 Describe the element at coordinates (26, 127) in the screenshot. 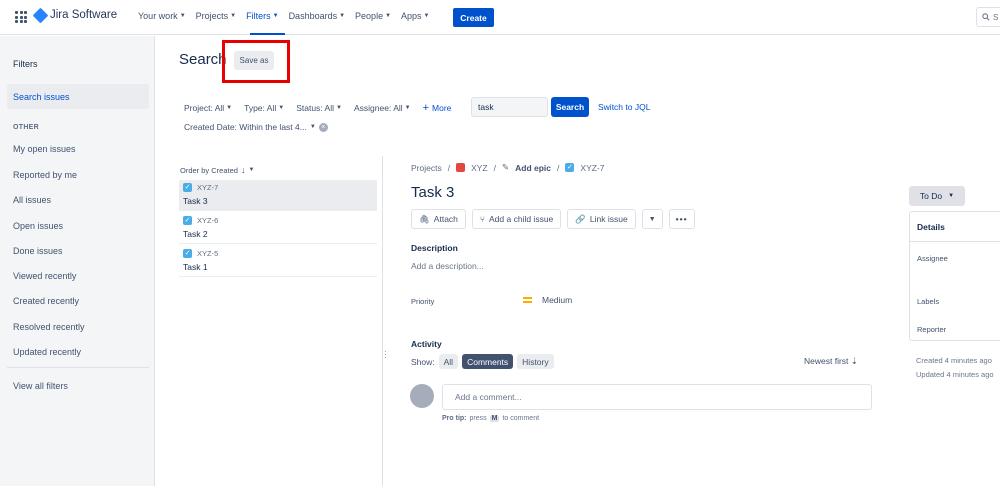

I see `sidebar-section-other: OTHER` at that location.